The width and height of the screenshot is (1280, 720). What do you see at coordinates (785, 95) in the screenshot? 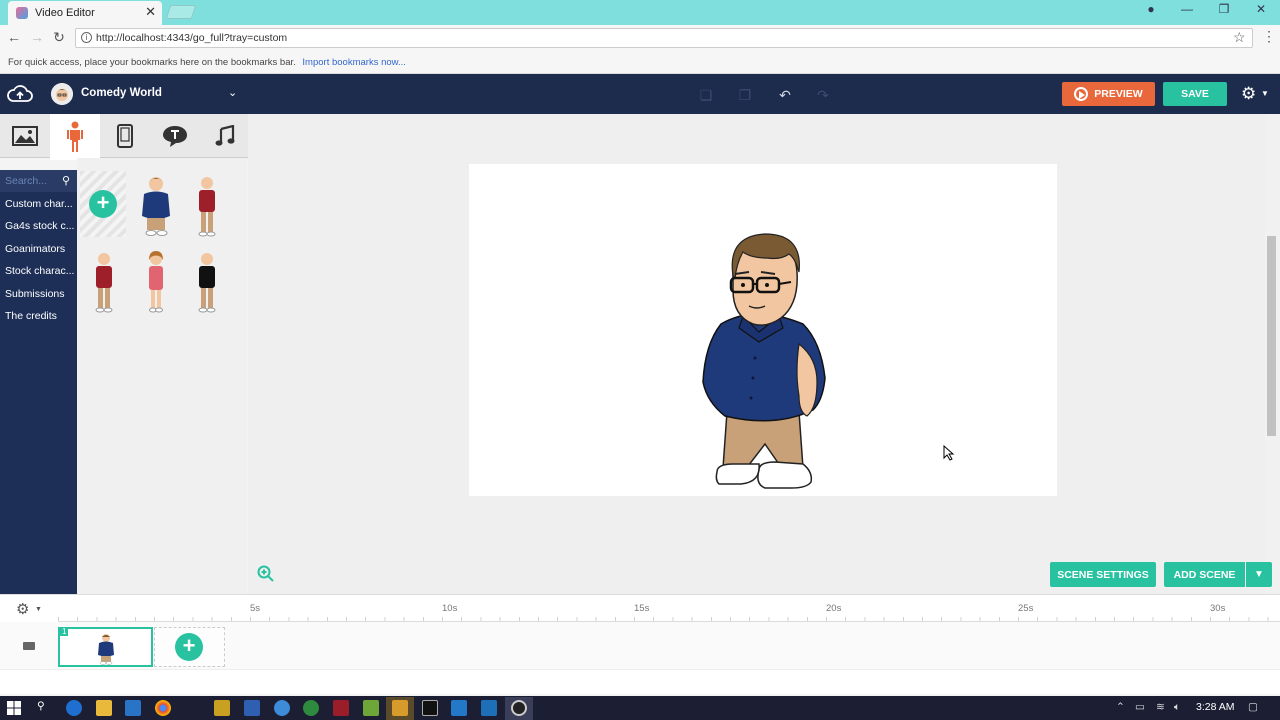
I see `undo-icon: ↶` at bounding box center [785, 95].